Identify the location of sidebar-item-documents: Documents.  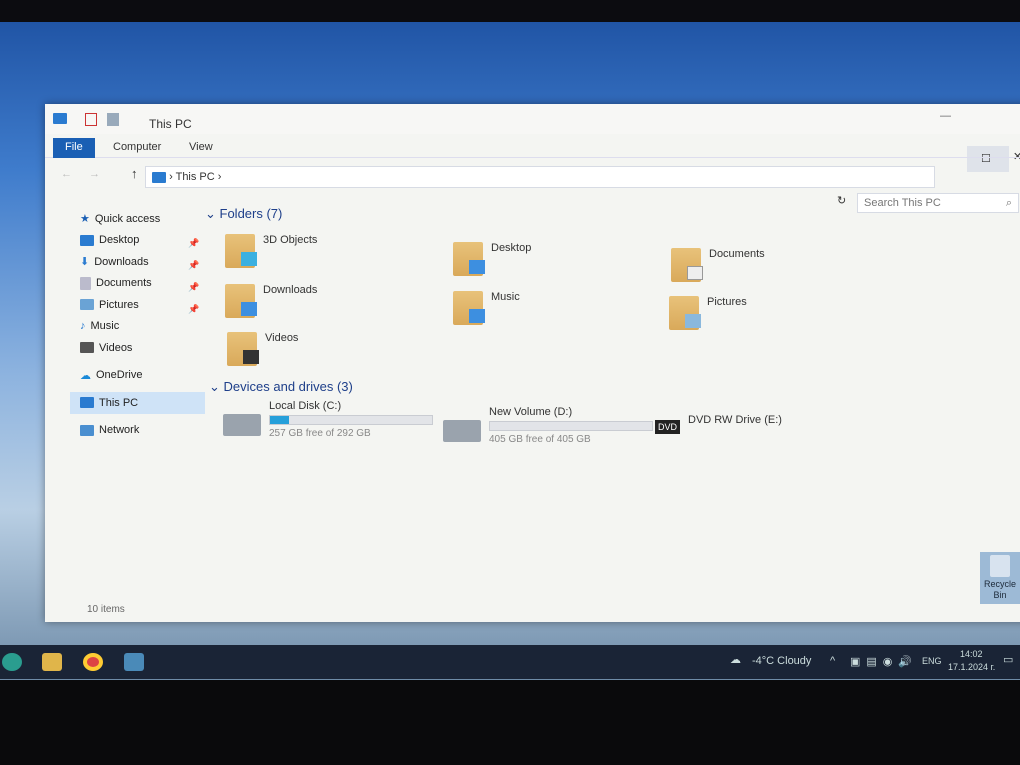
(137, 284).